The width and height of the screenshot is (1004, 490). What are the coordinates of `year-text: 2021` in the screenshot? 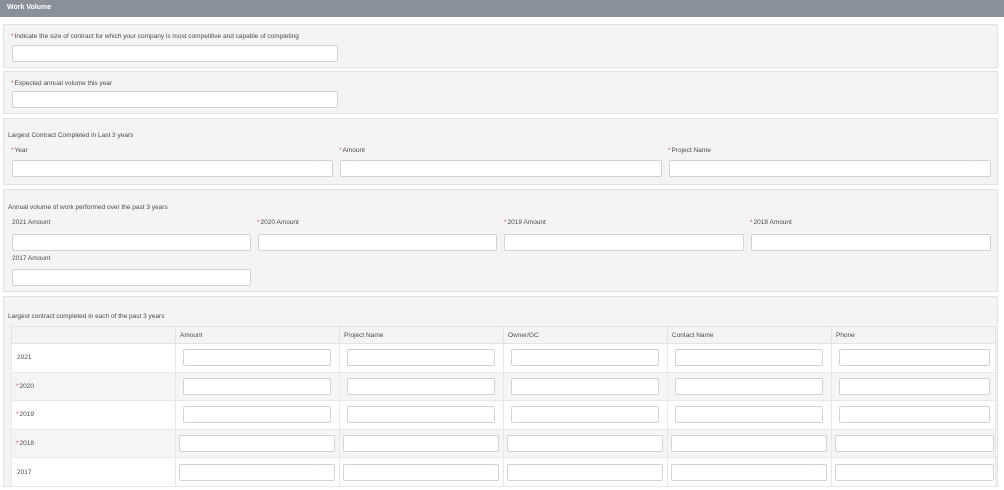 It's located at (24, 358).